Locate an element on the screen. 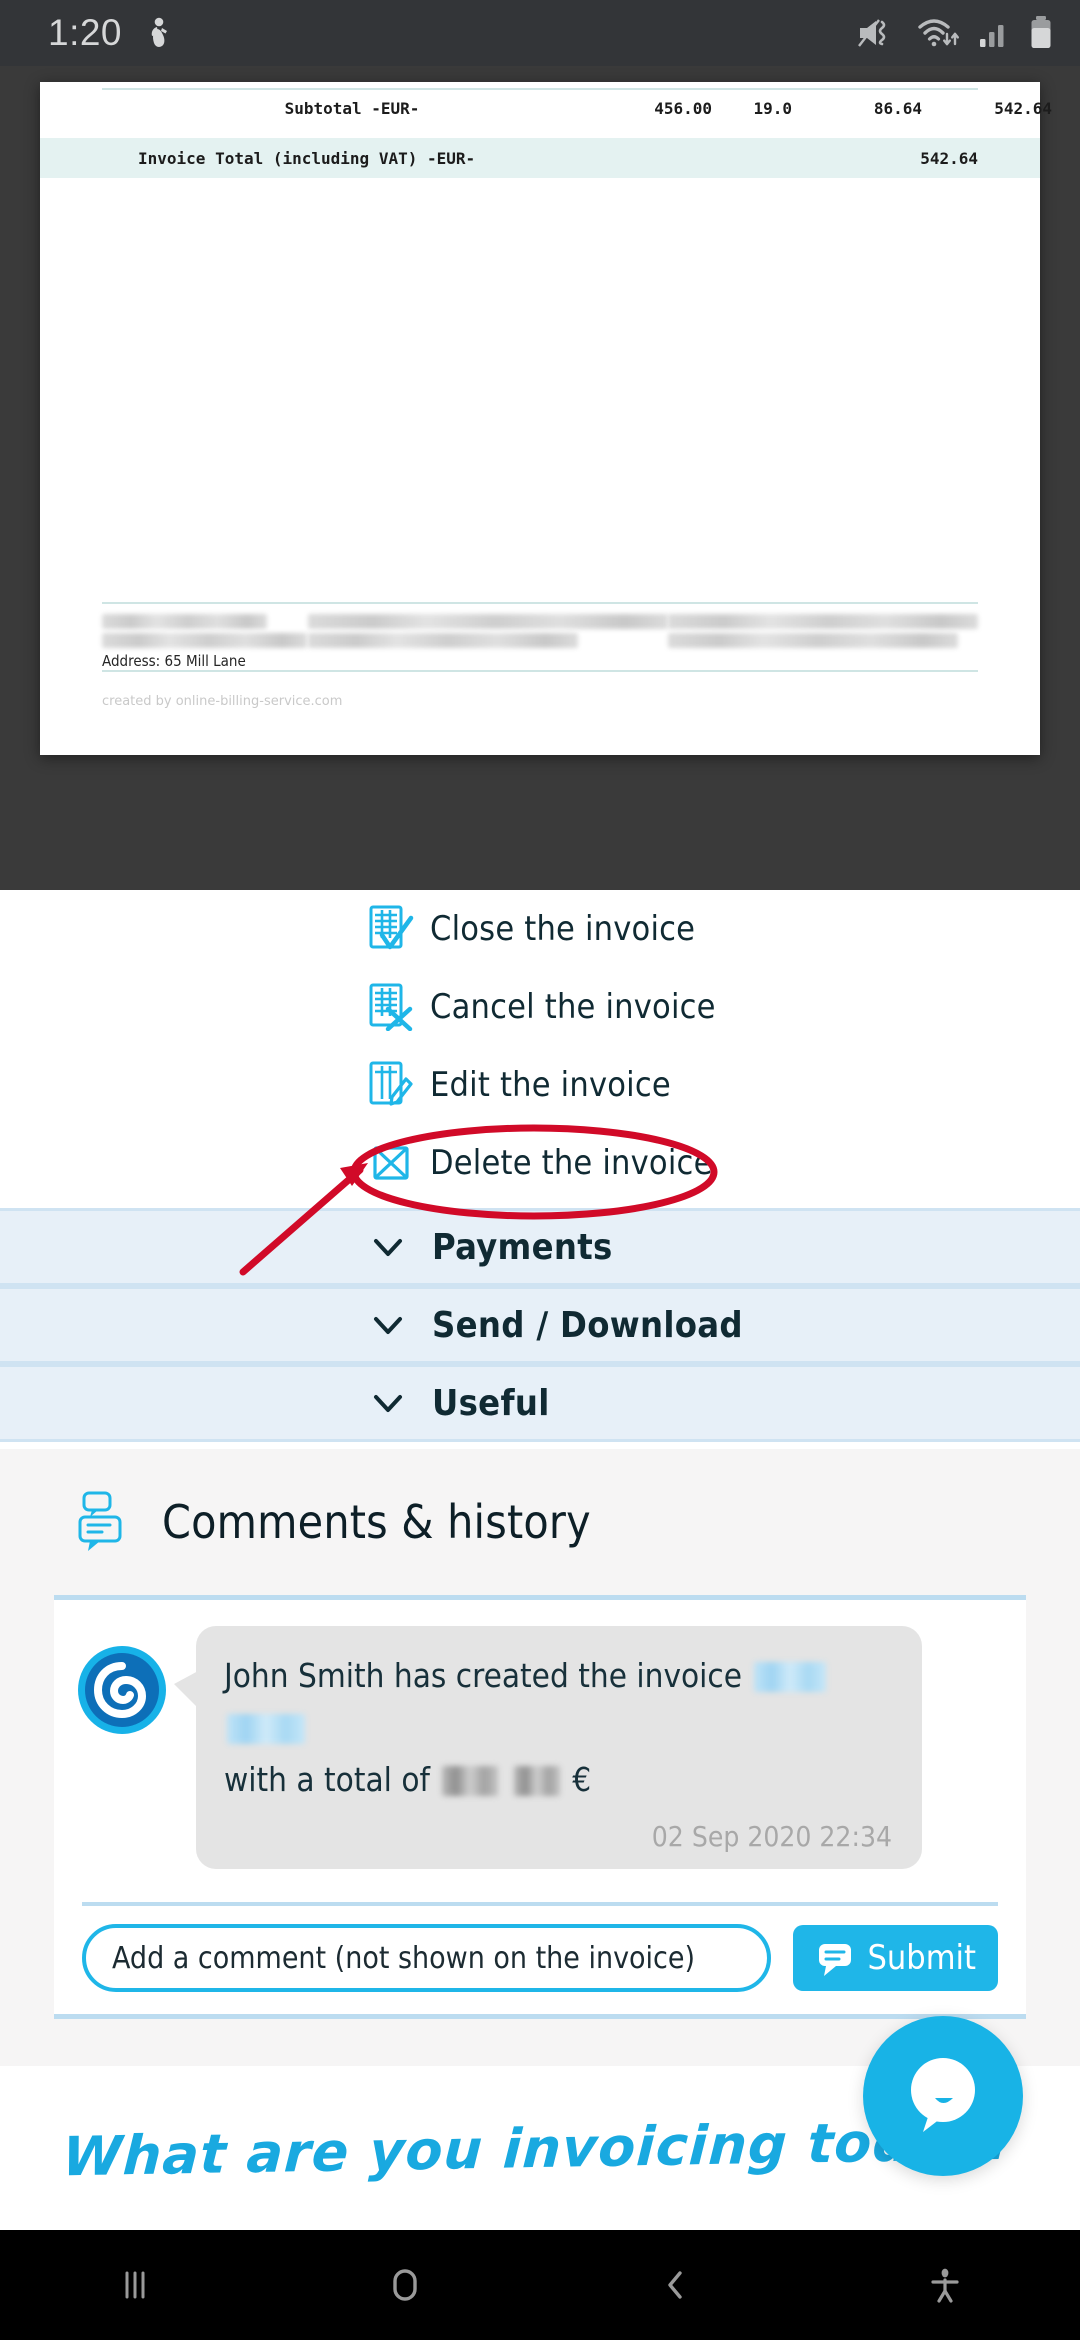 The width and height of the screenshot is (1080, 2340). chat-smile-icon is located at coordinates (943, 2095).